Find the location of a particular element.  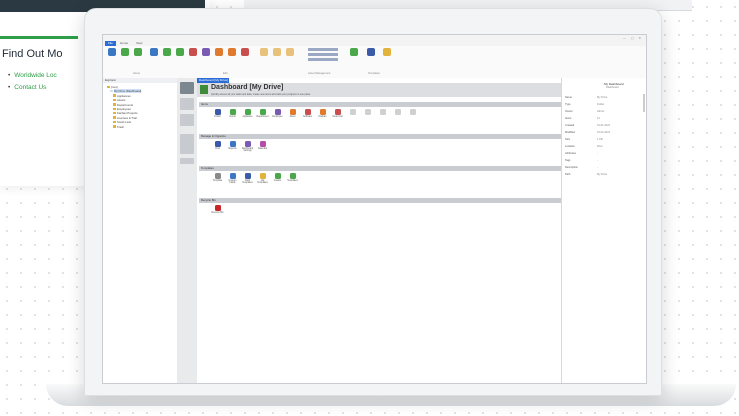

property-label: Created is located at coordinates (570, 125).